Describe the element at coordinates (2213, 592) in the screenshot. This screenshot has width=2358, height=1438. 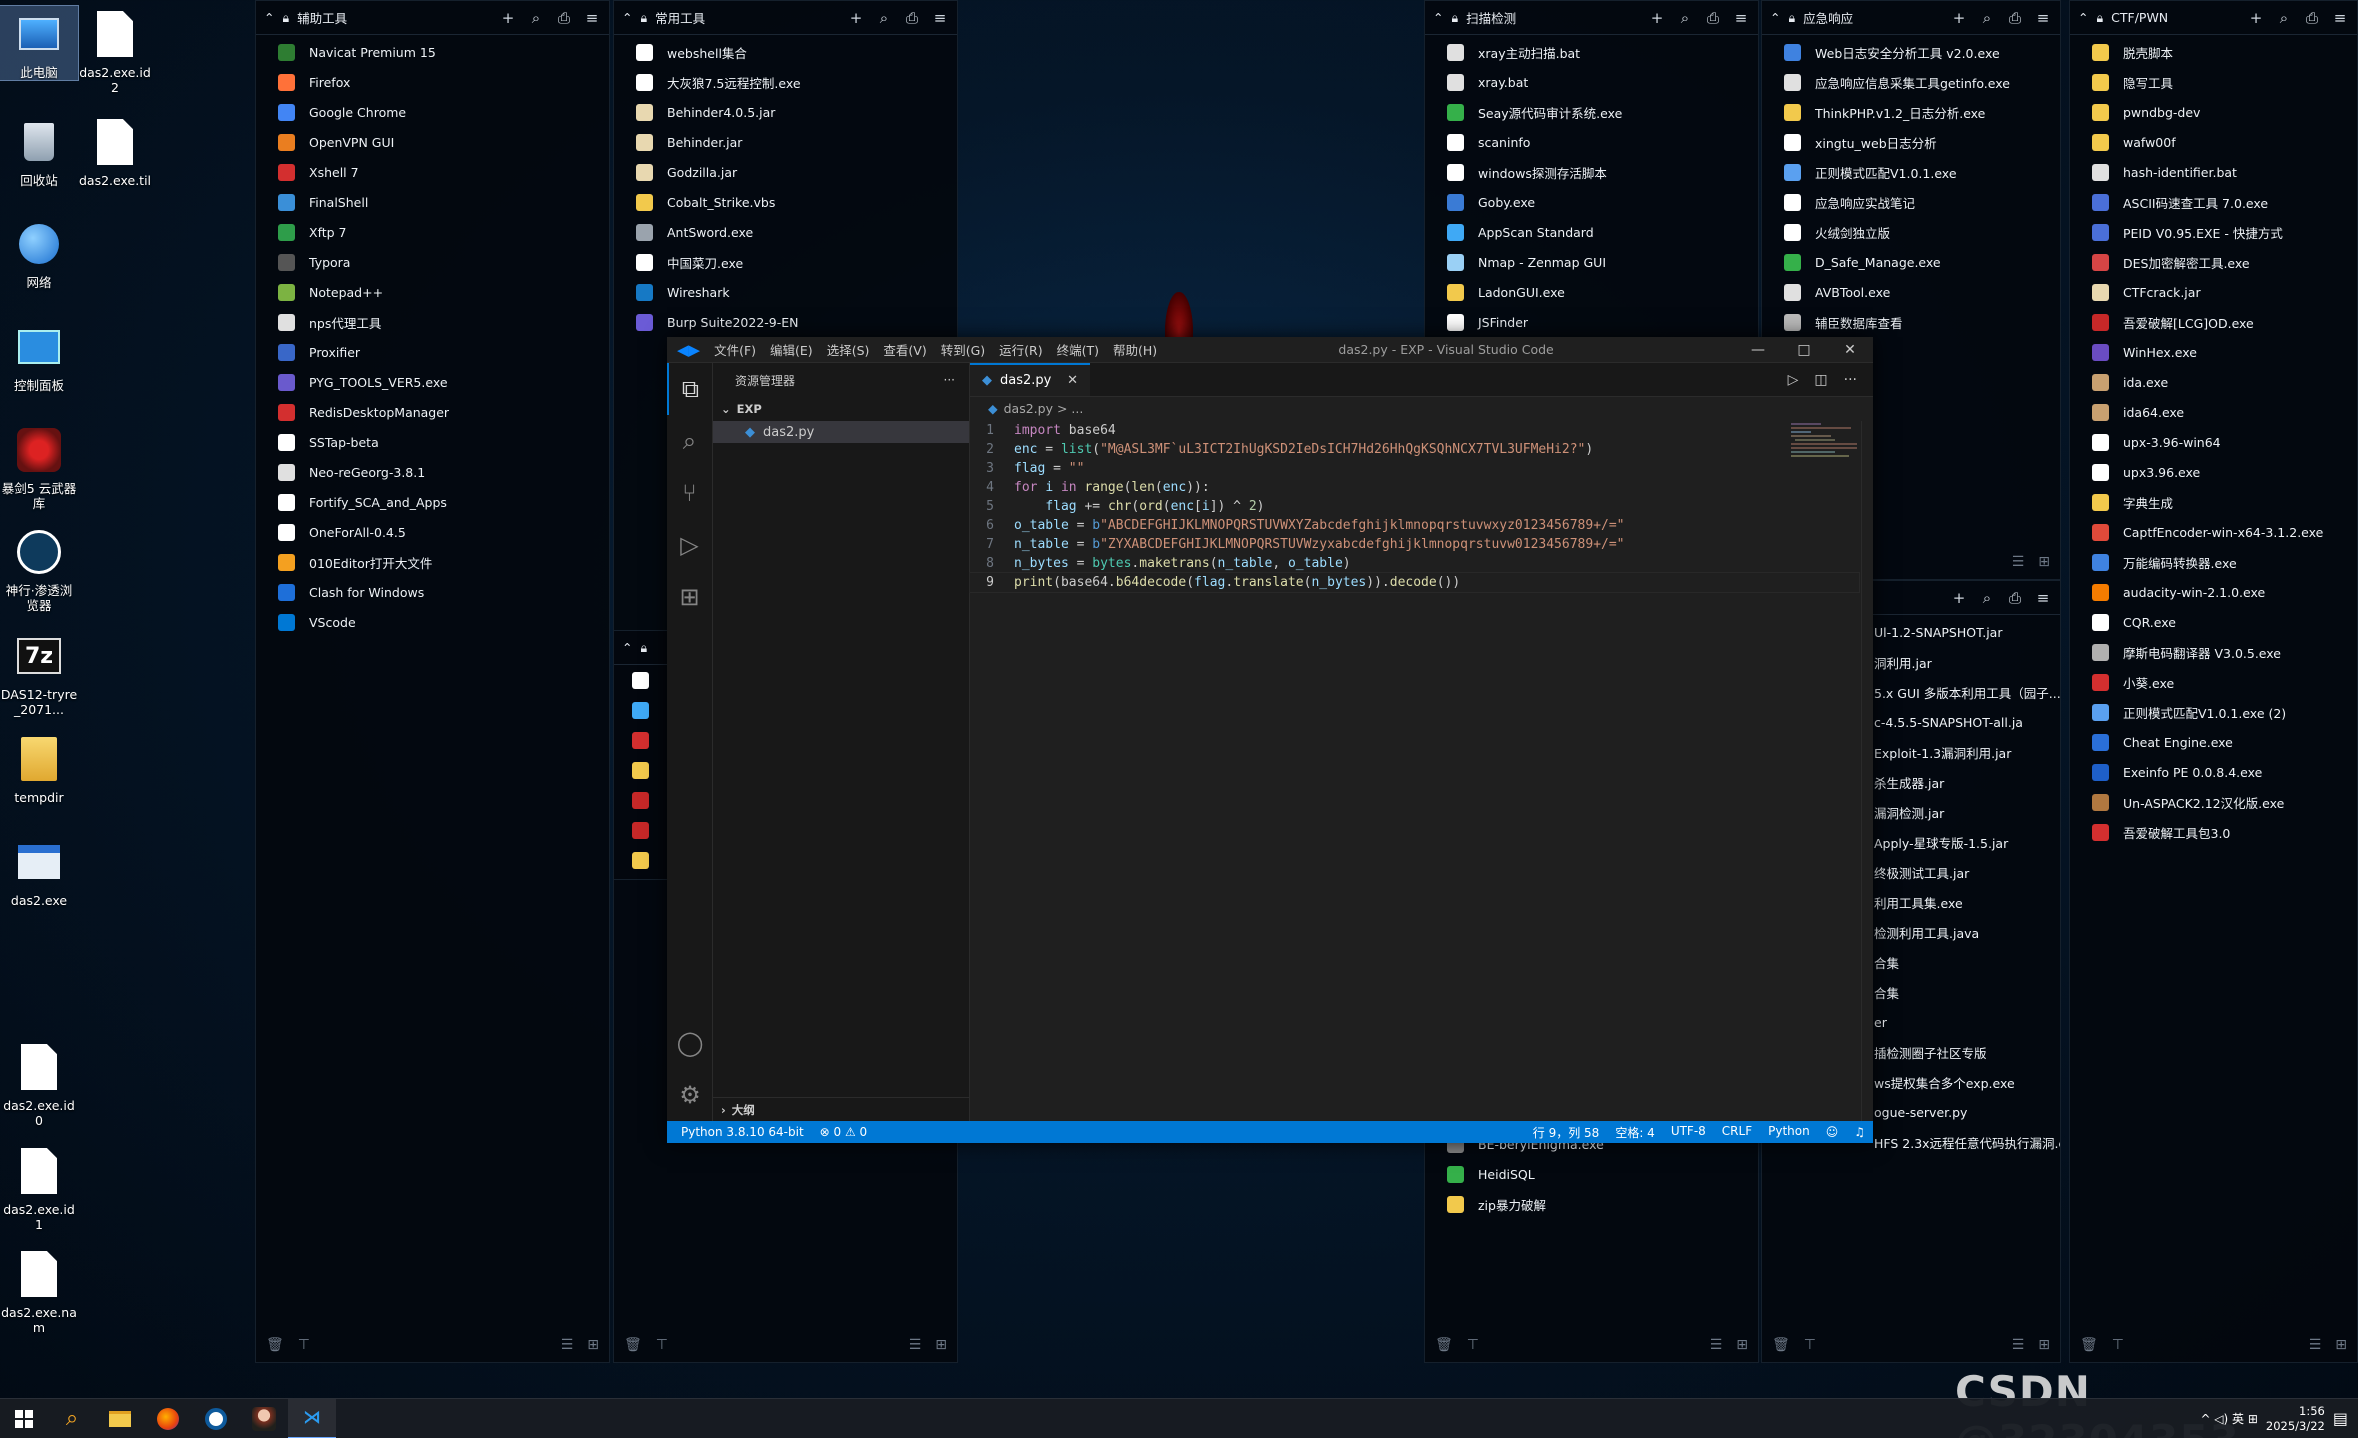
I see `fence-item: audacity-win-2.1.0.exe` at that location.